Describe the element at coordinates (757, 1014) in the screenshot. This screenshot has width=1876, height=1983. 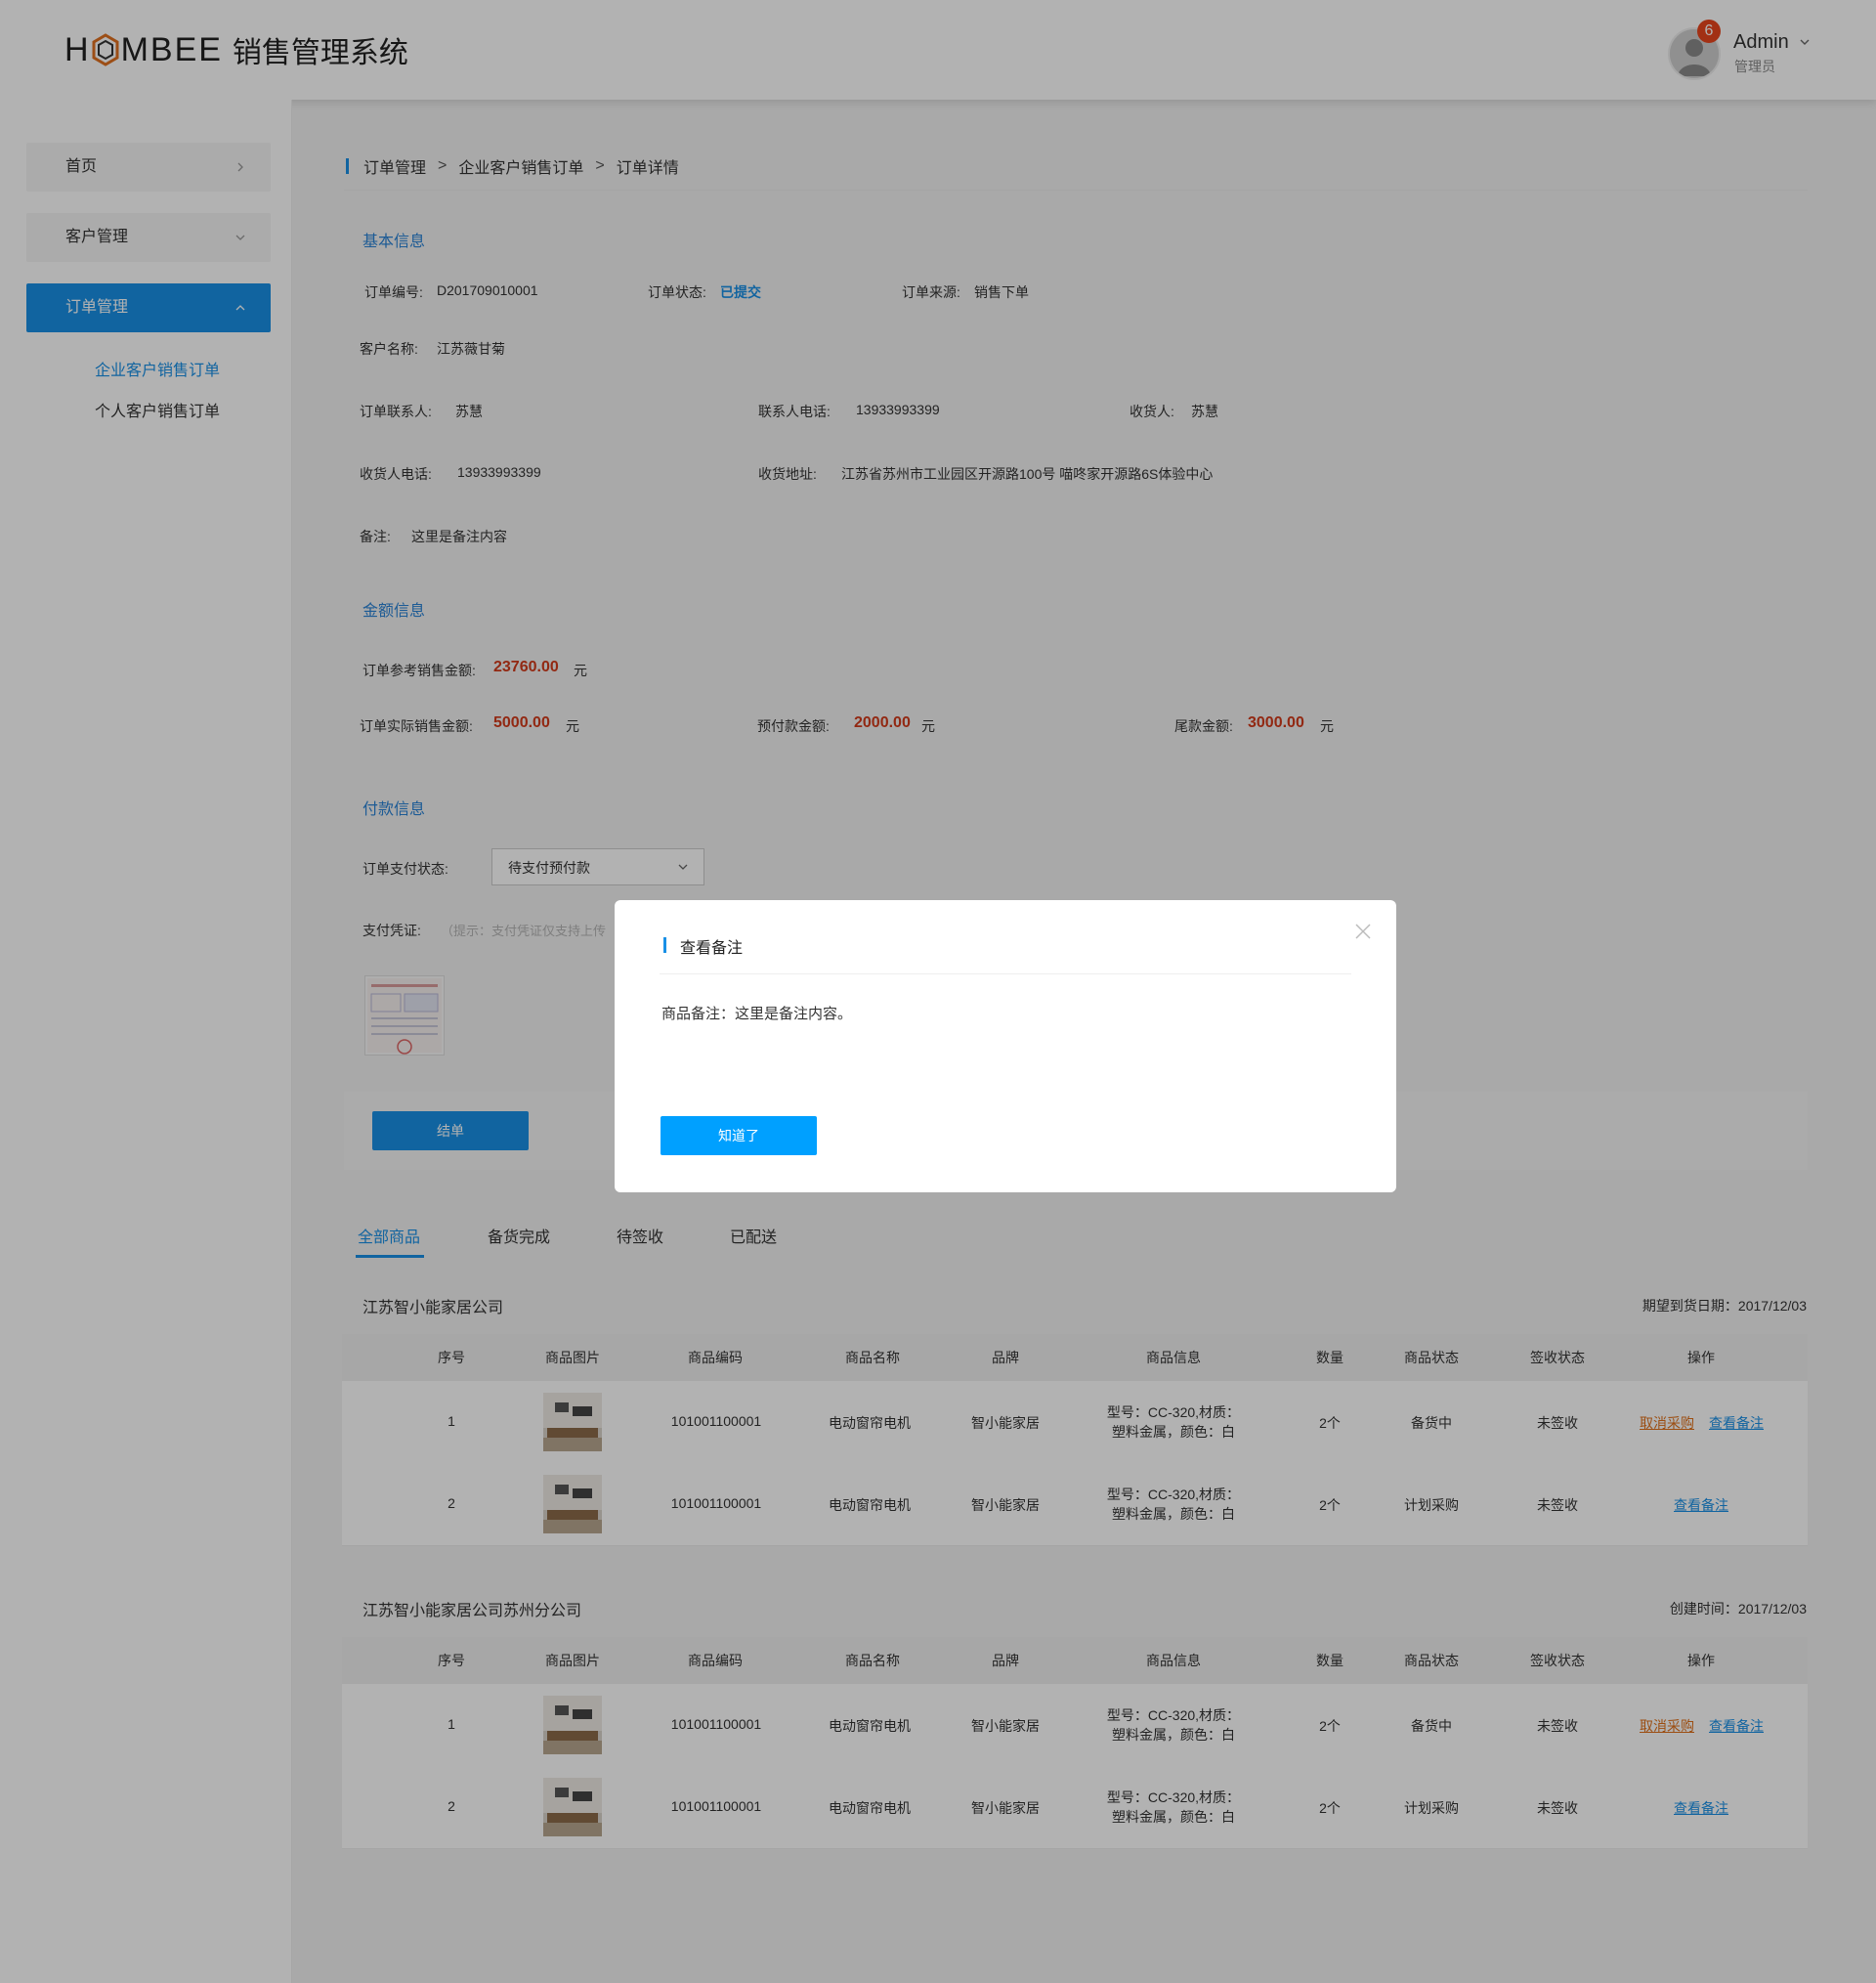
I see `modal-content: 商品备注：这里是备注内容。` at that location.